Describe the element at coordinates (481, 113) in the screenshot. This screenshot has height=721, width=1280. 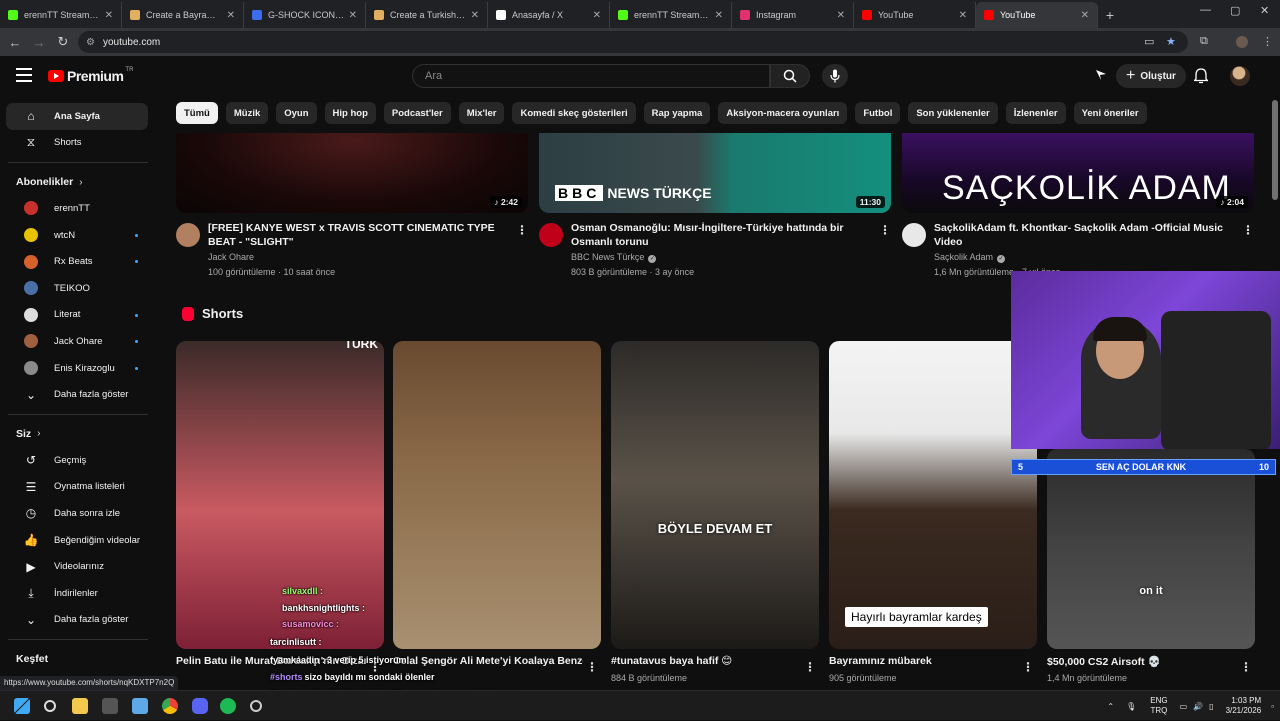
I see `filter-chip: Mix'ler` at that location.